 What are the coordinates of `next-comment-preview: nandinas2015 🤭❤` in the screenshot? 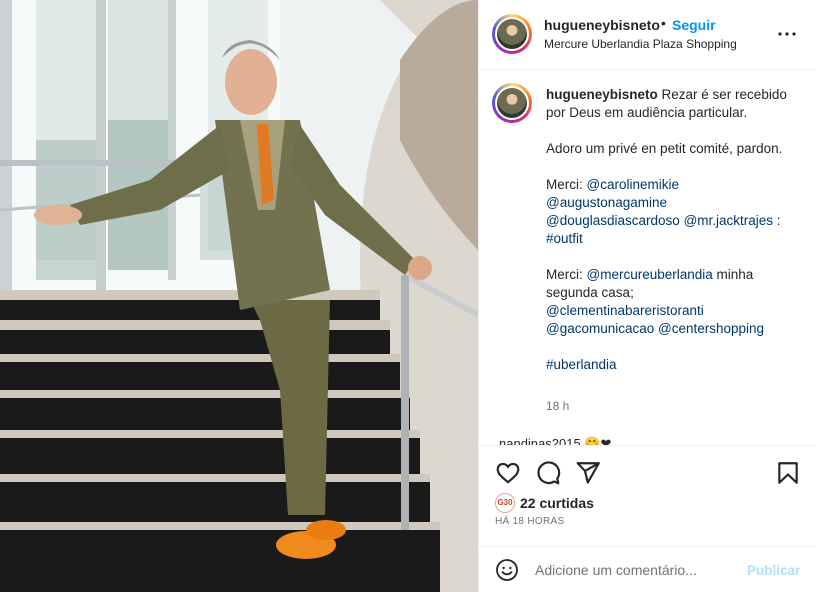 It's located at (609, 440).